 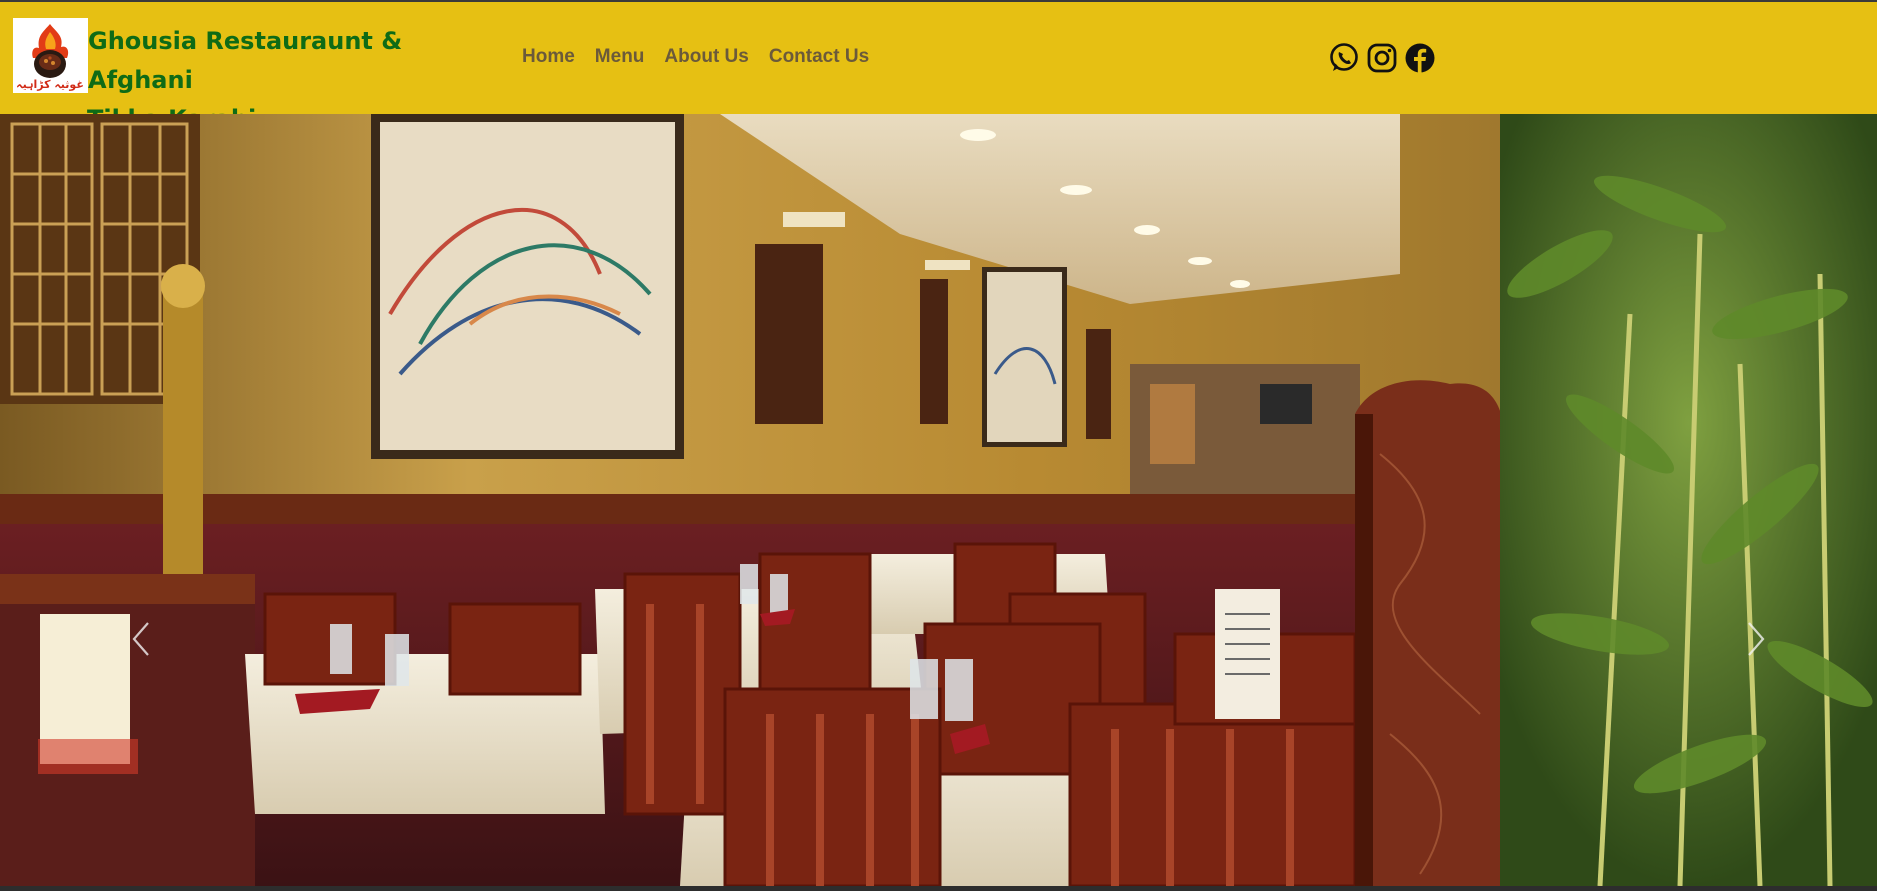 I want to click on chevron-left-icon, so click(x=140, y=639).